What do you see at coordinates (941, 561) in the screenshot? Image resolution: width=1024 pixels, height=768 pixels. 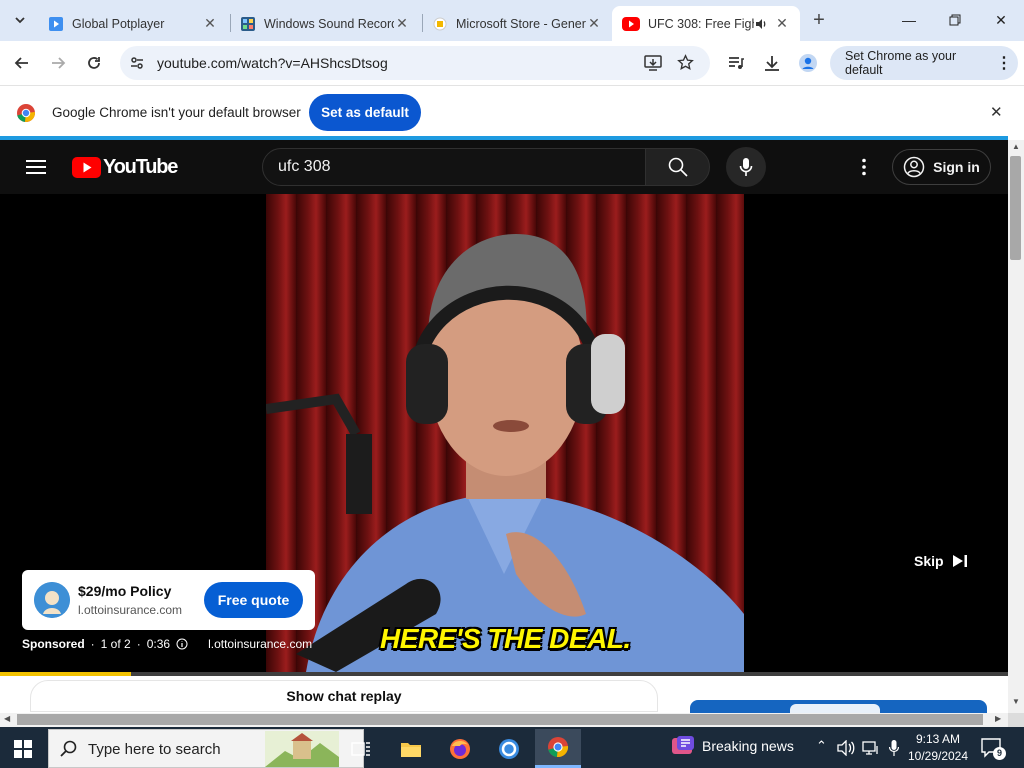 I see `skip-ad-button: Skip` at bounding box center [941, 561].